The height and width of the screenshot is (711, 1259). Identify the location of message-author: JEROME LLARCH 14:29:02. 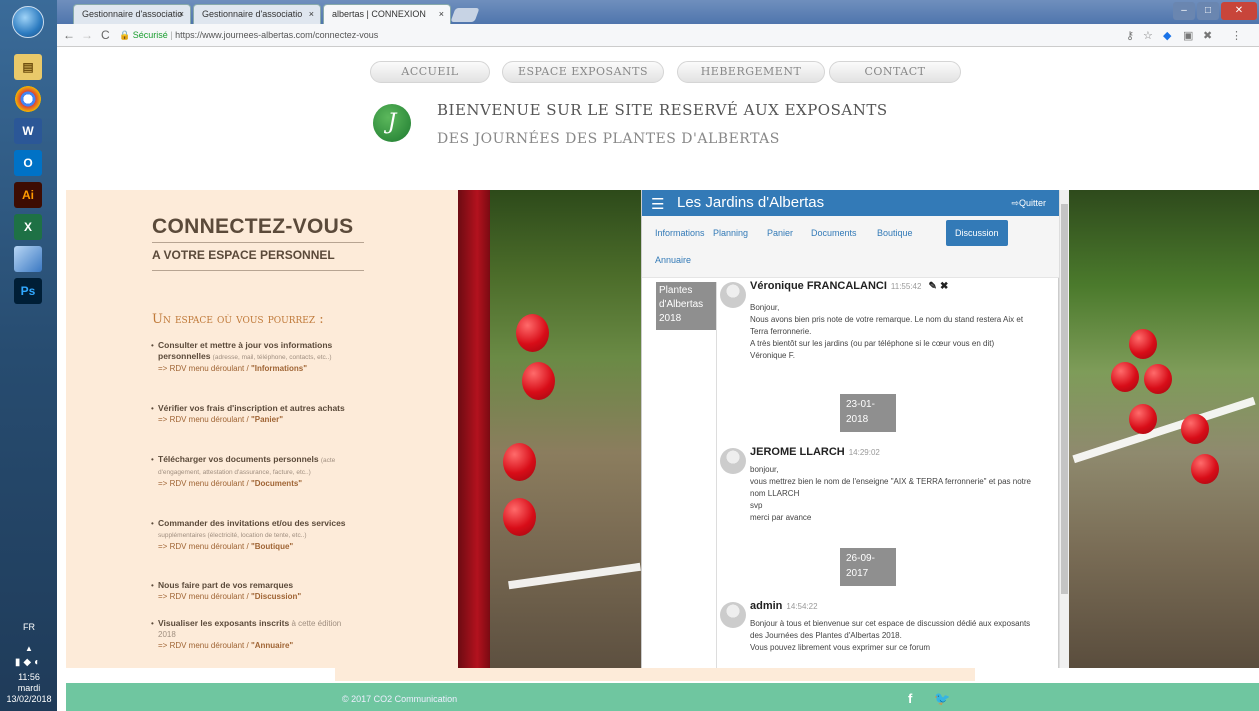
(815, 452).